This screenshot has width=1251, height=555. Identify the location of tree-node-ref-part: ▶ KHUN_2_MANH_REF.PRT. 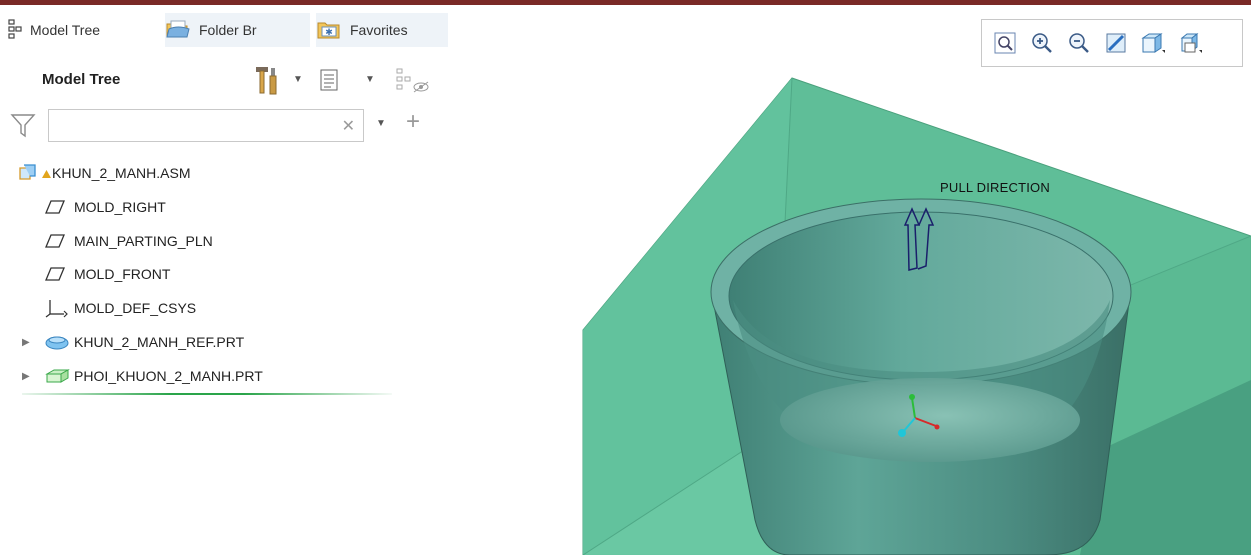
(133, 342).